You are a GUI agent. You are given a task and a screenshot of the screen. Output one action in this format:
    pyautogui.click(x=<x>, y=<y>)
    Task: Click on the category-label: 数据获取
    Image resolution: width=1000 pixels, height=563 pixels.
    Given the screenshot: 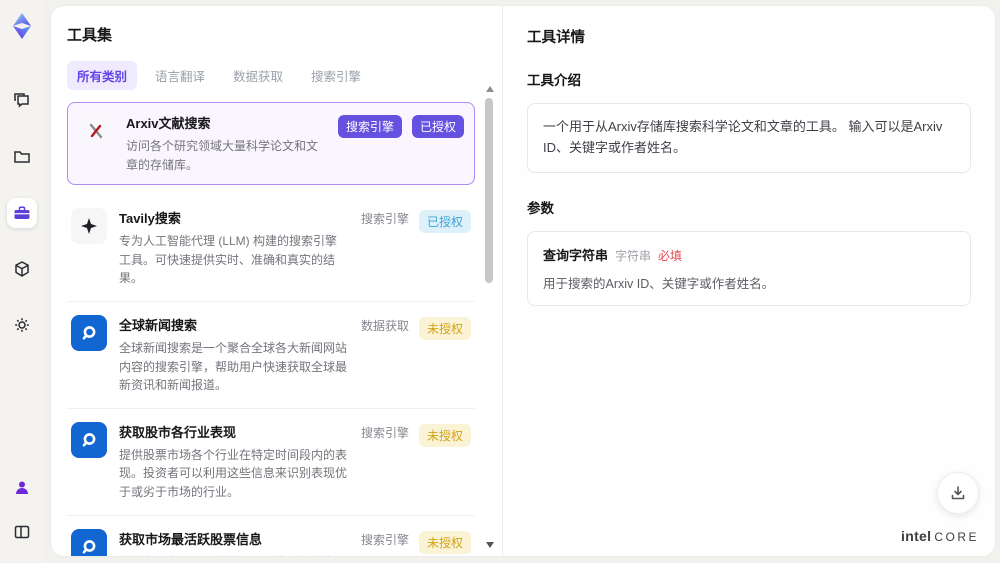 What is the action you would take?
    pyautogui.click(x=384, y=325)
    